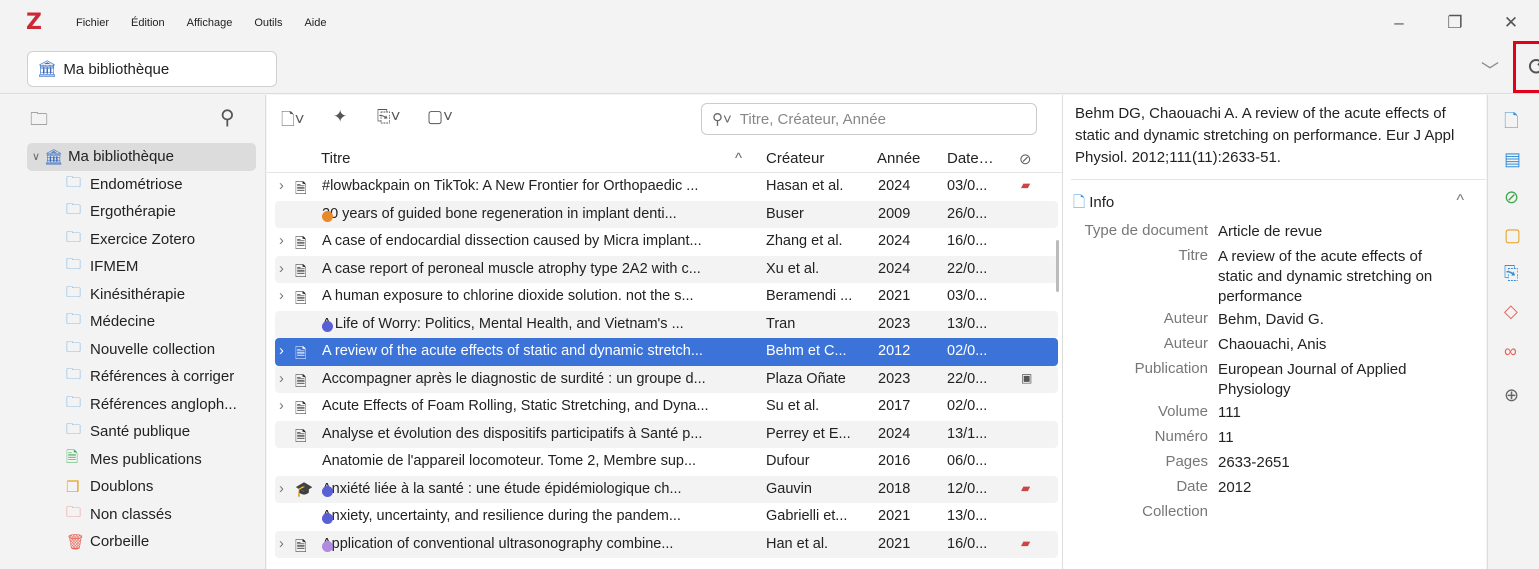 This screenshot has width=1539, height=569. I want to click on libraries-collections-nav-icon: ⎘, so click(1511, 273).